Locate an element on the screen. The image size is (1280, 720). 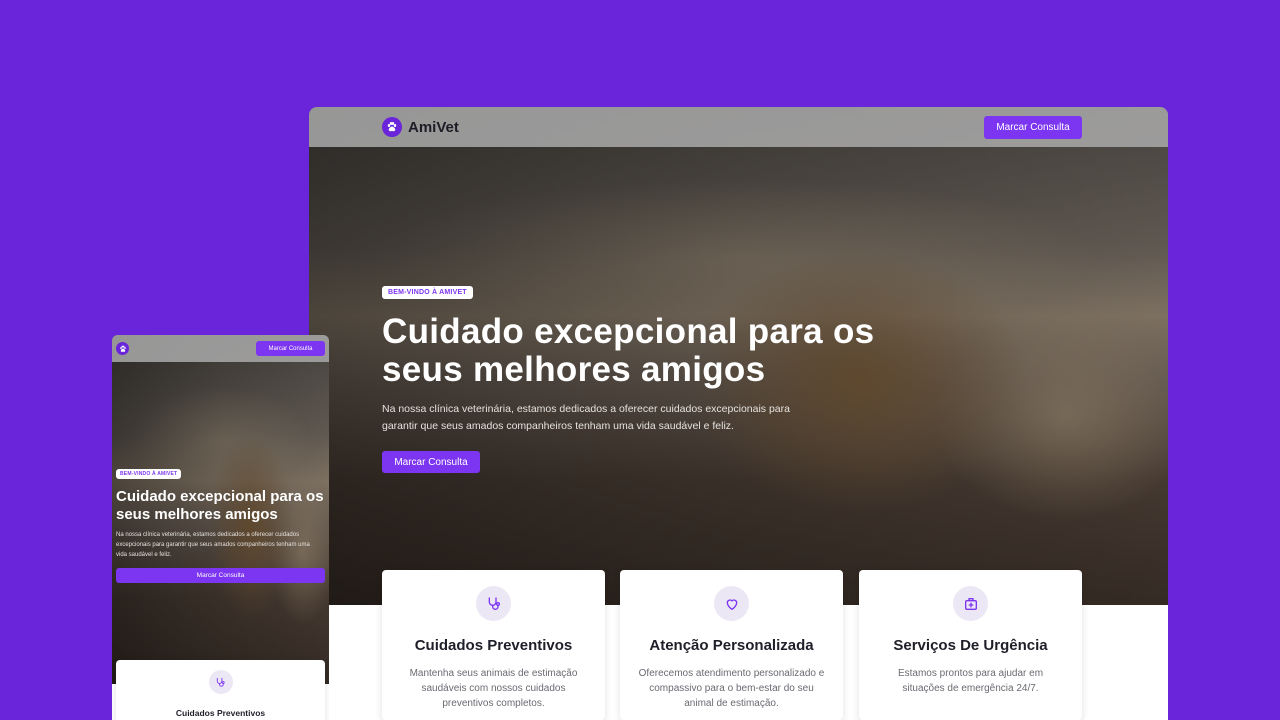
heart-icon is located at coordinates (731, 603).